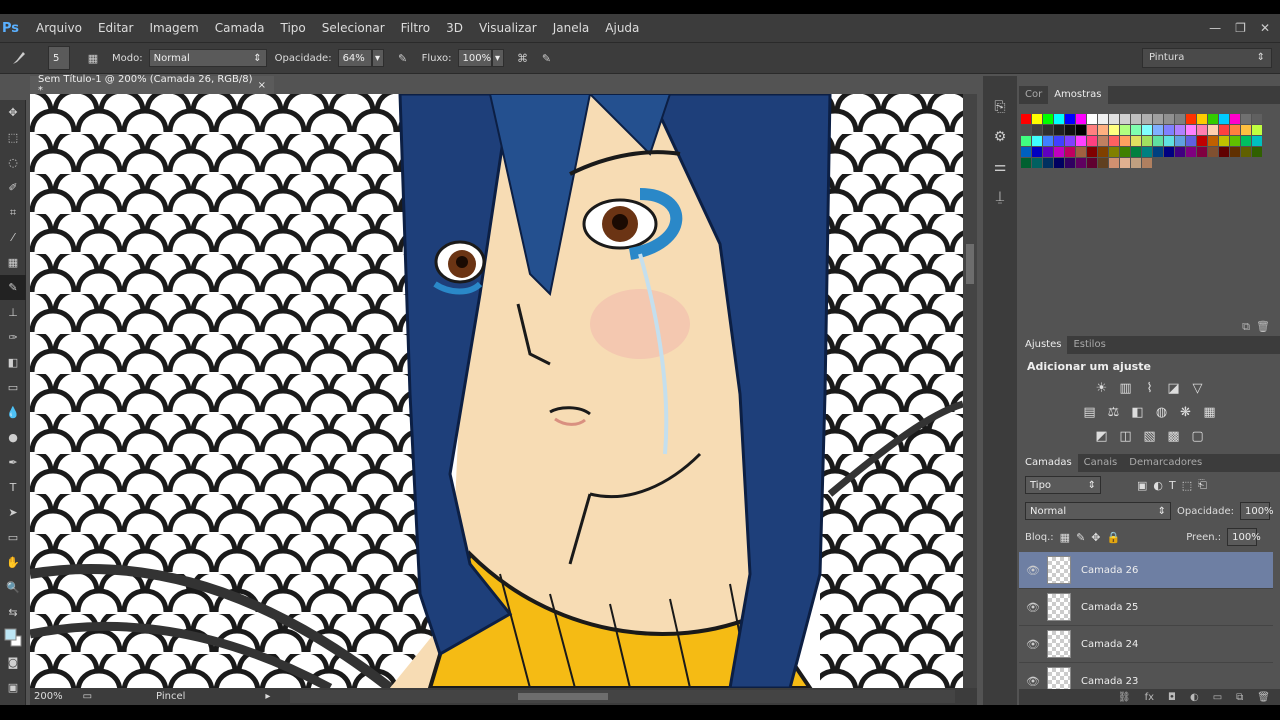 The width and height of the screenshot is (1280, 720). What do you see at coordinates (13, 387) in the screenshot?
I see `gradient-tool-icon: ▭` at bounding box center [13, 387].